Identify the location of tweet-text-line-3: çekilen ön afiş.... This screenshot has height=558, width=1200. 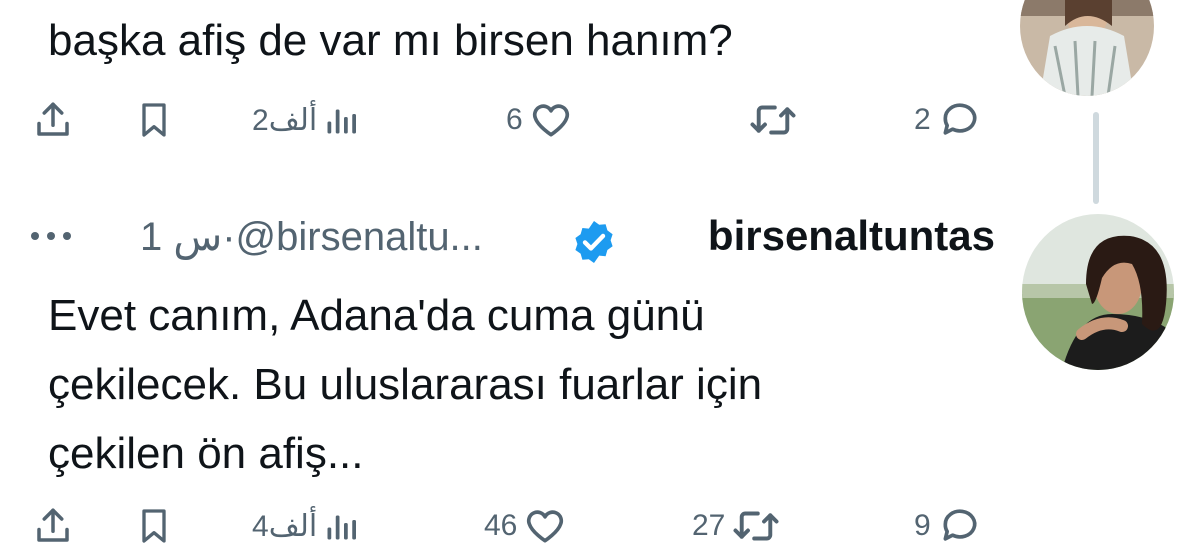
(206, 453).